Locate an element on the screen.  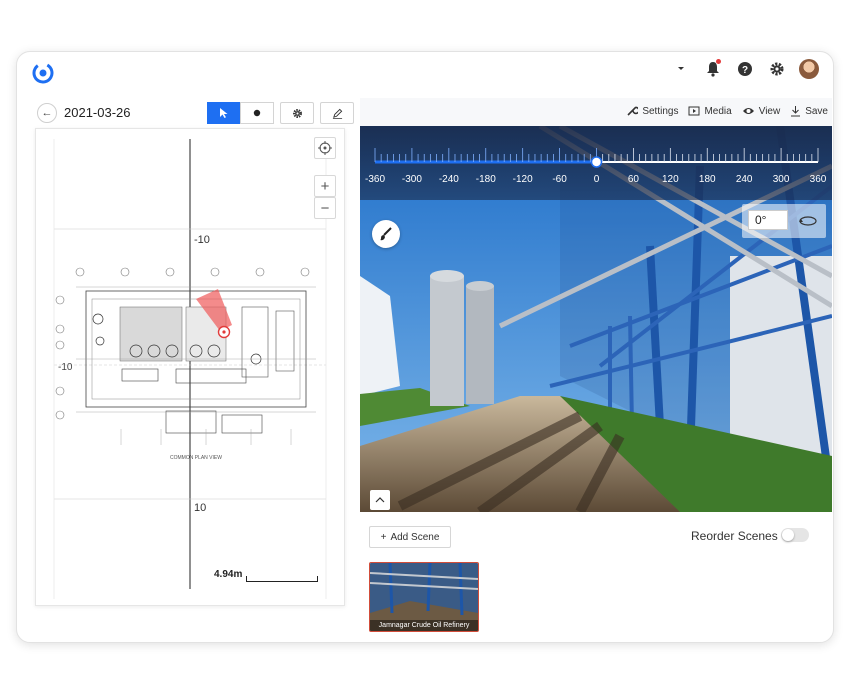
pen-icon is located at coordinates (337, 113).